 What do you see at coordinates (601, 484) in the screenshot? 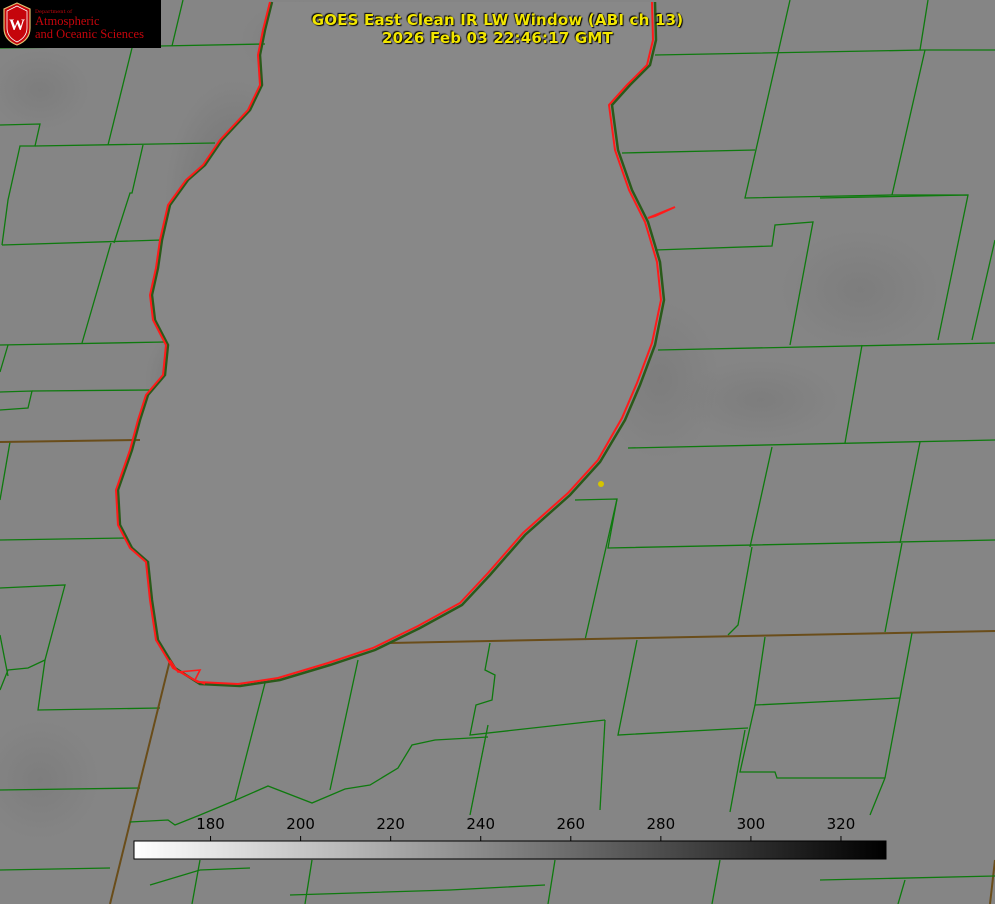
I see `station-dot` at bounding box center [601, 484].